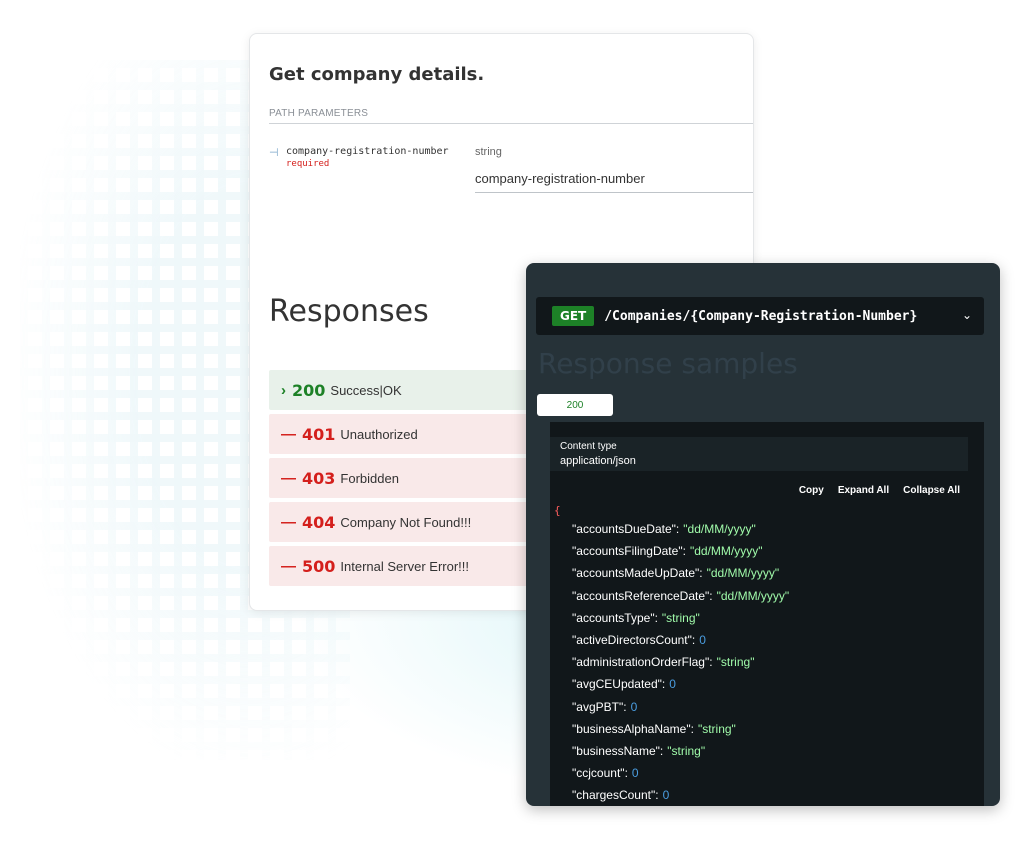 This screenshot has width=1024, height=843. I want to click on endpoint-path: /Companies/{Company-Registration-Number}, so click(761, 316).